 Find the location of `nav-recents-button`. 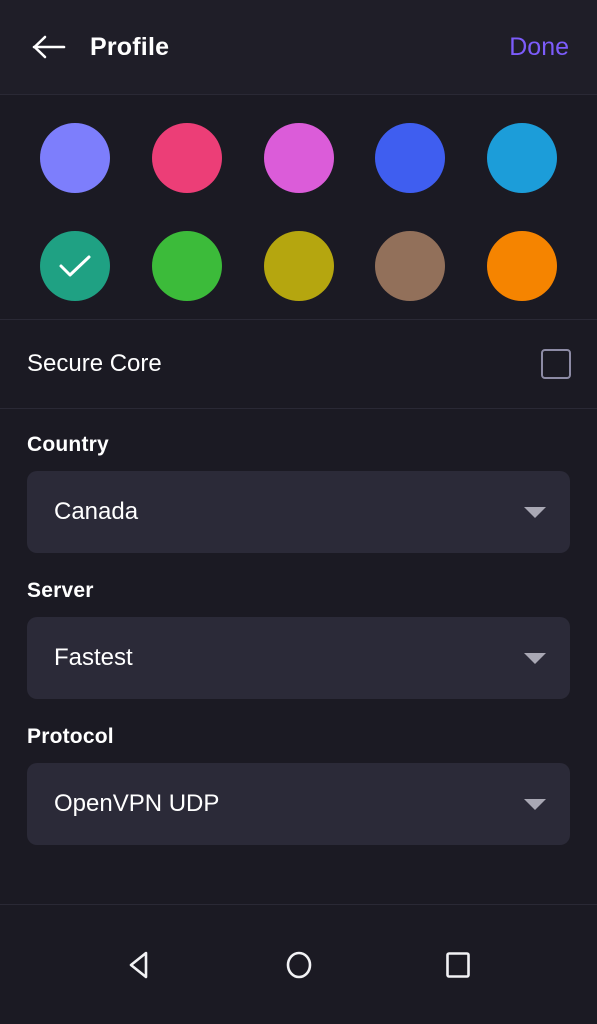

nav-recents-button is located at coordinates (458, 965).